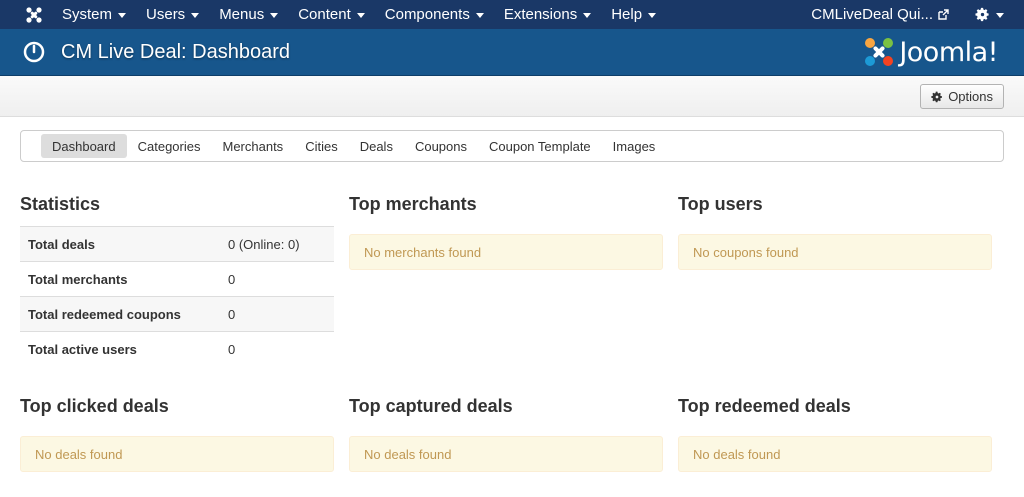 The height and width of the screenshot is (497, 1024). Describe the element at coordinates (60, 204) in the screenshot. I see `statistics-title: Statistics` at that location.